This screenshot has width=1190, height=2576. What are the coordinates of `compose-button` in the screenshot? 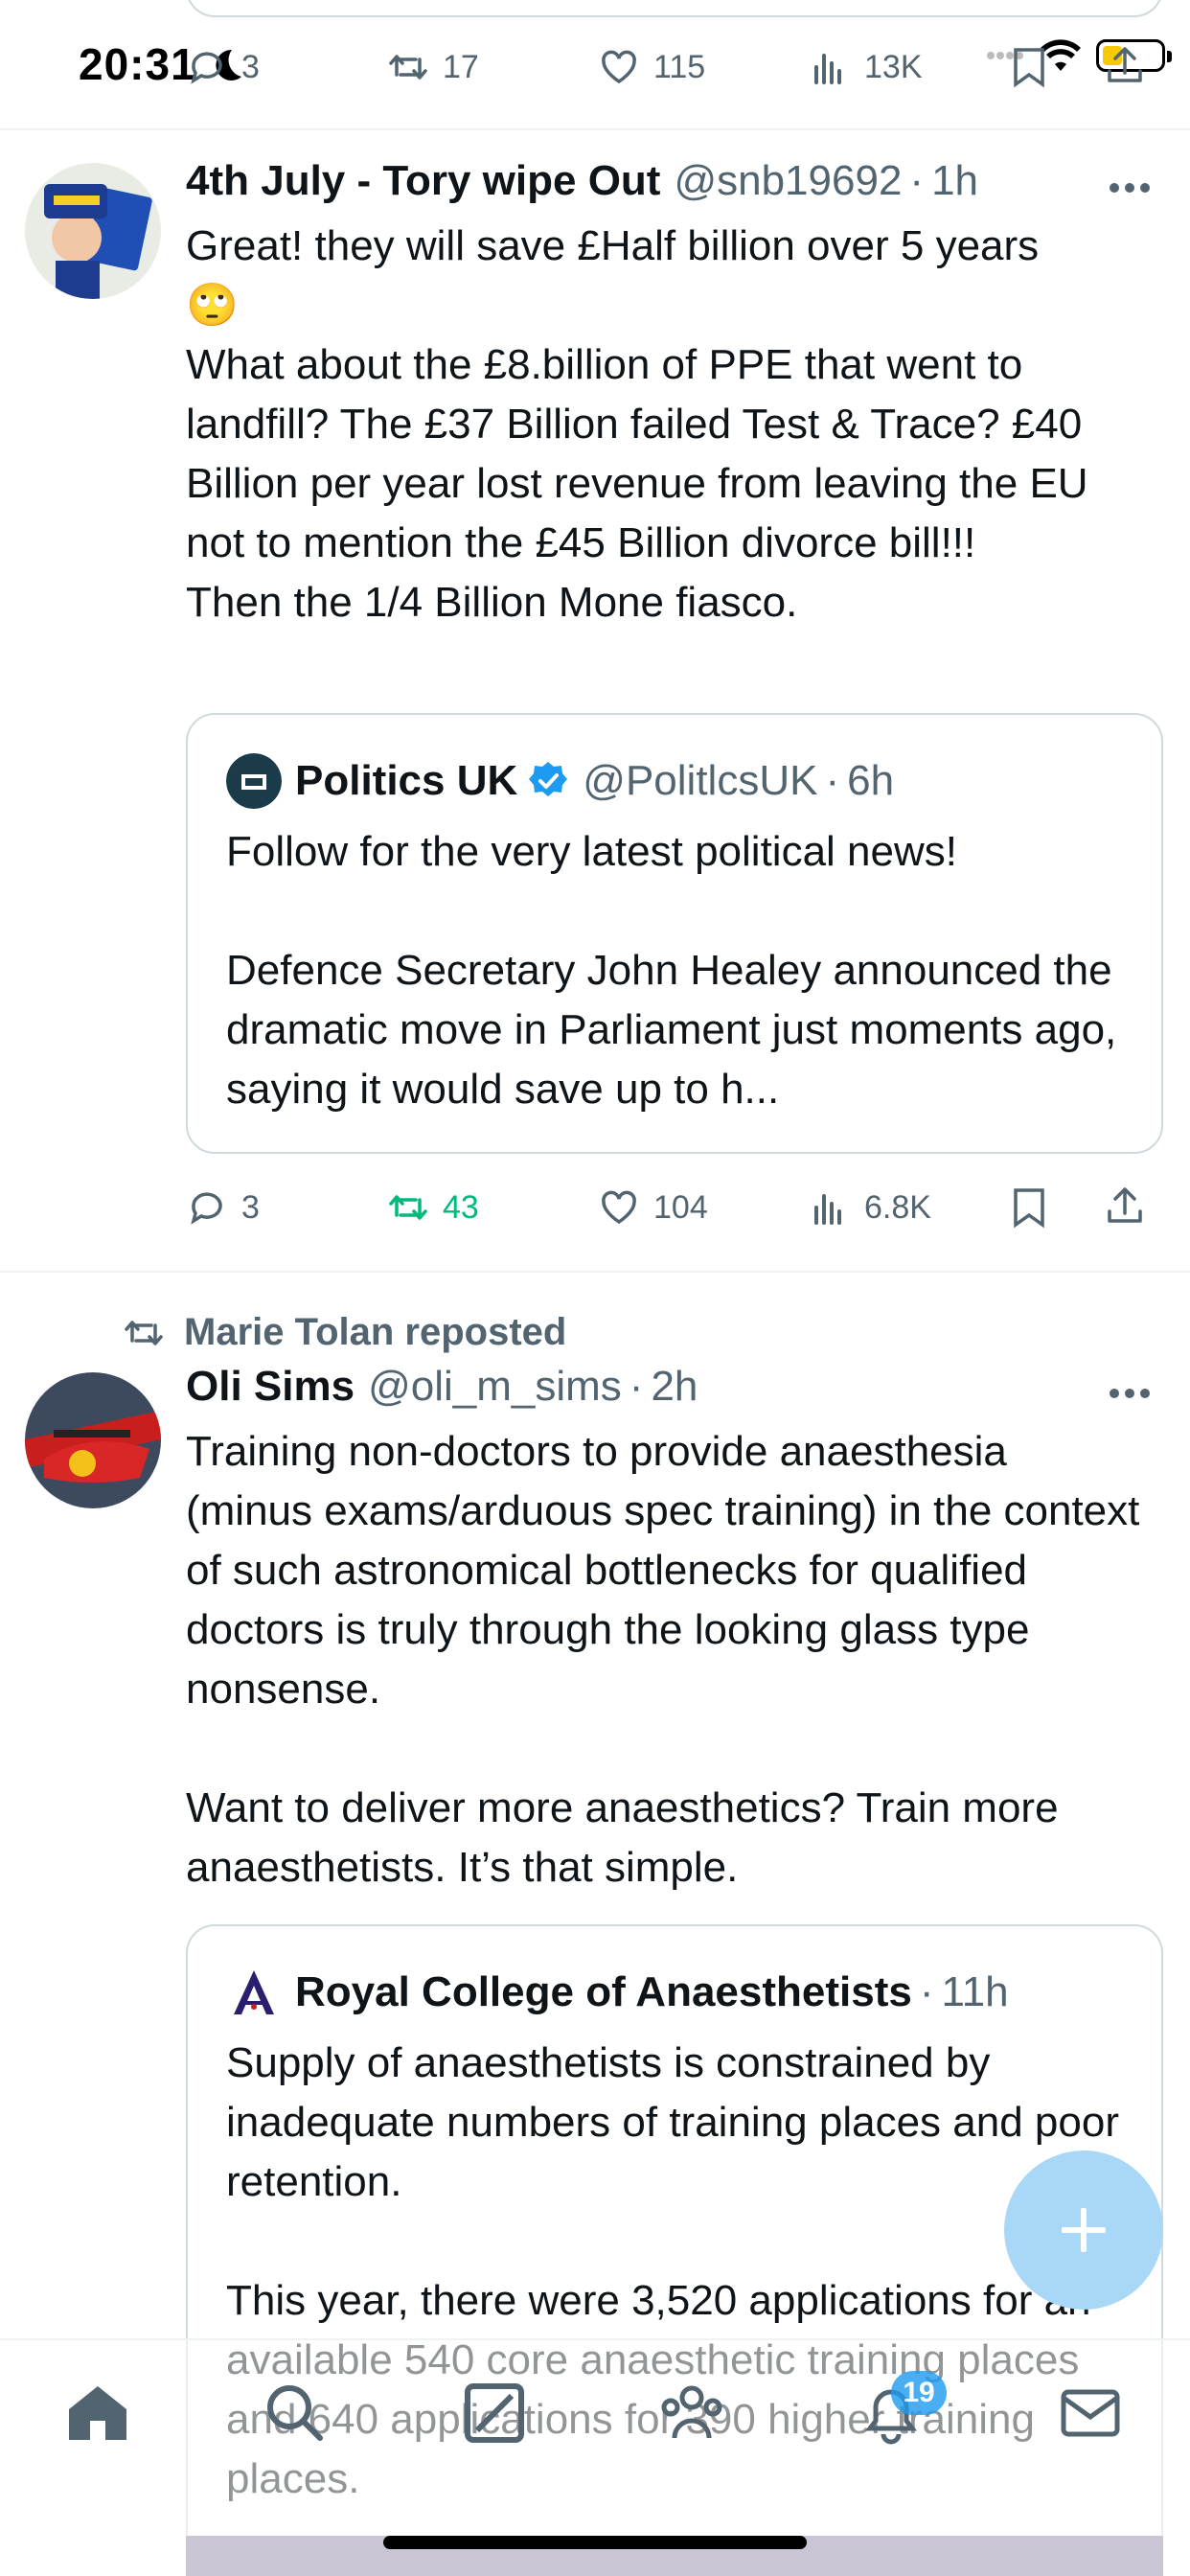 It's located at (1083, 2230).